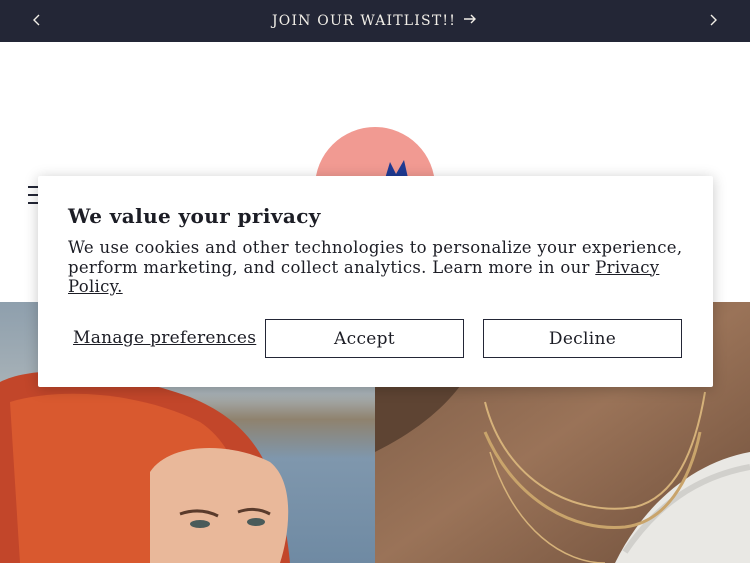 Image resolution: width=750 pixels, height=563 pixels. What do you see at coordinates (194, 216) in the screenshot?
I see `cookie-title: We value your privacy` at bounding box center [194, 216].